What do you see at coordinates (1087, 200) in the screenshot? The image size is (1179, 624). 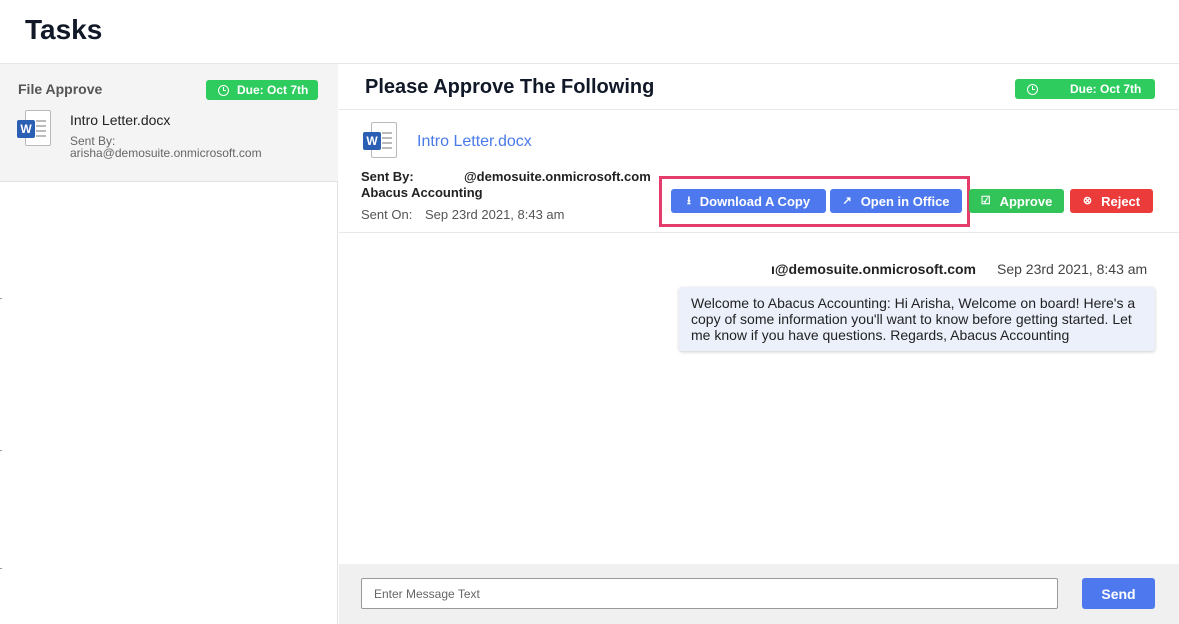 I see `x-circle-icon: ⊗` at bounding box center [1087, 200].